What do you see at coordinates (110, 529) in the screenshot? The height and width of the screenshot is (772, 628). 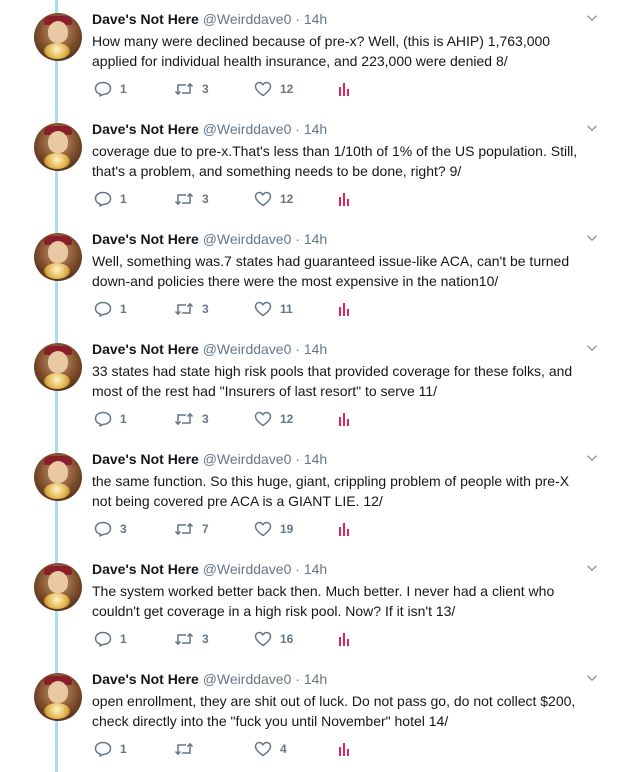 I see `reply-button: 3` at bounding box center [110, 529].